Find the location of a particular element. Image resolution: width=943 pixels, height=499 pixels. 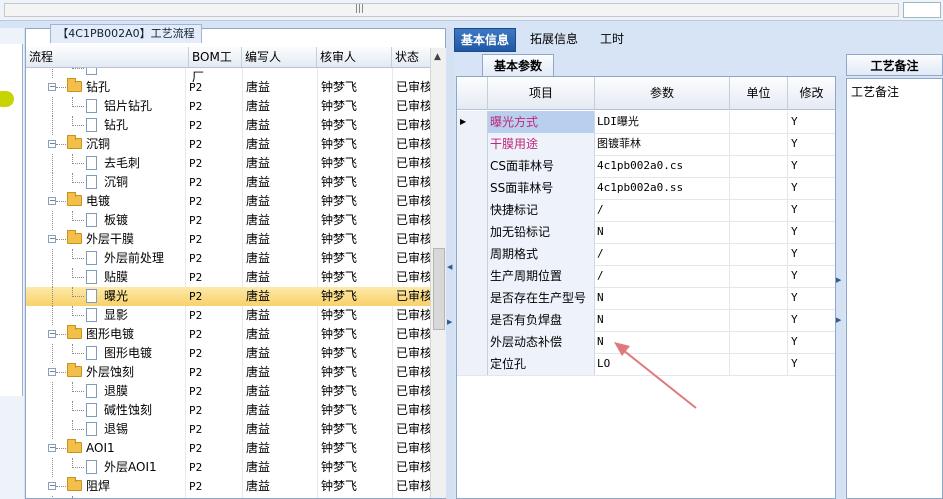

param-row: 快捷标记 / Y is located at coordinates (646, 210).